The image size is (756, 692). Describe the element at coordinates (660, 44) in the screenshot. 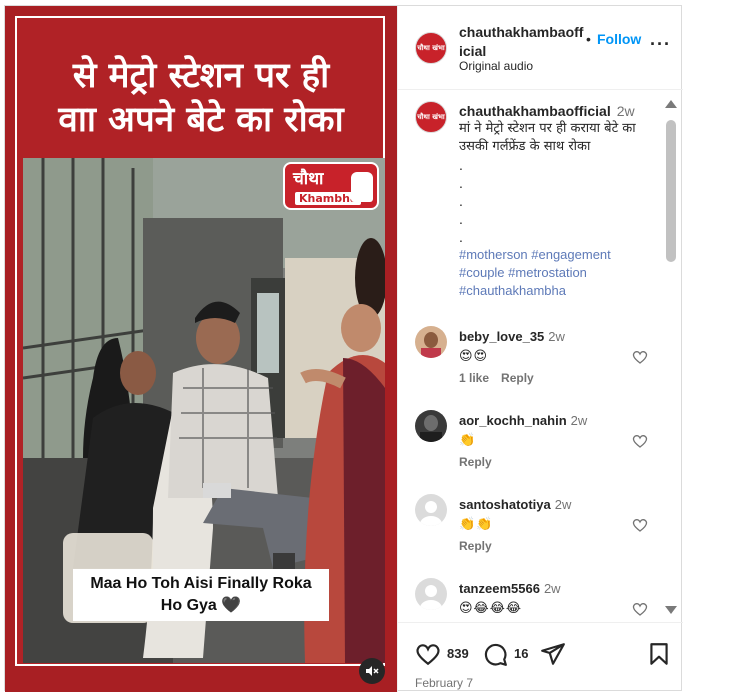

I see `more-options-icon: ···` at that location.